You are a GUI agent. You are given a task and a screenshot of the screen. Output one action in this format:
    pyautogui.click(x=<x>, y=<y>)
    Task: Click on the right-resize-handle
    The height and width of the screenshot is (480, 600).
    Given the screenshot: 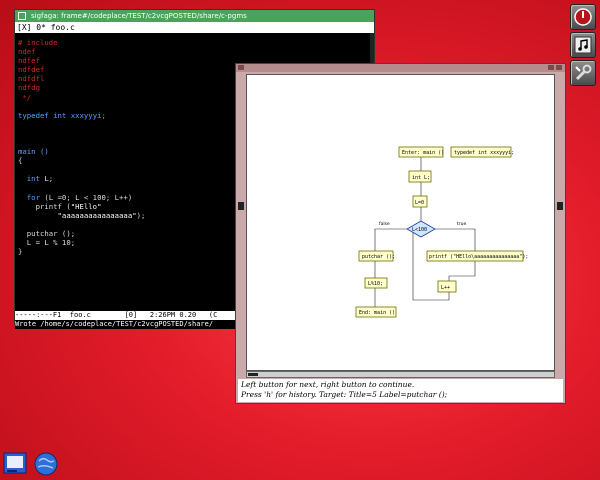 What is the action you would take?
    pyautogui.click(x=560, y=206)
    